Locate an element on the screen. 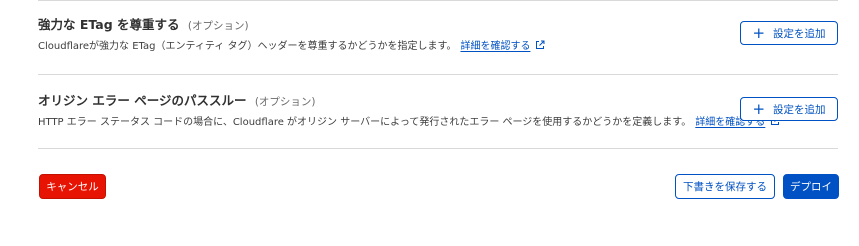  external-link-icon is located at coordinates (540, 45).